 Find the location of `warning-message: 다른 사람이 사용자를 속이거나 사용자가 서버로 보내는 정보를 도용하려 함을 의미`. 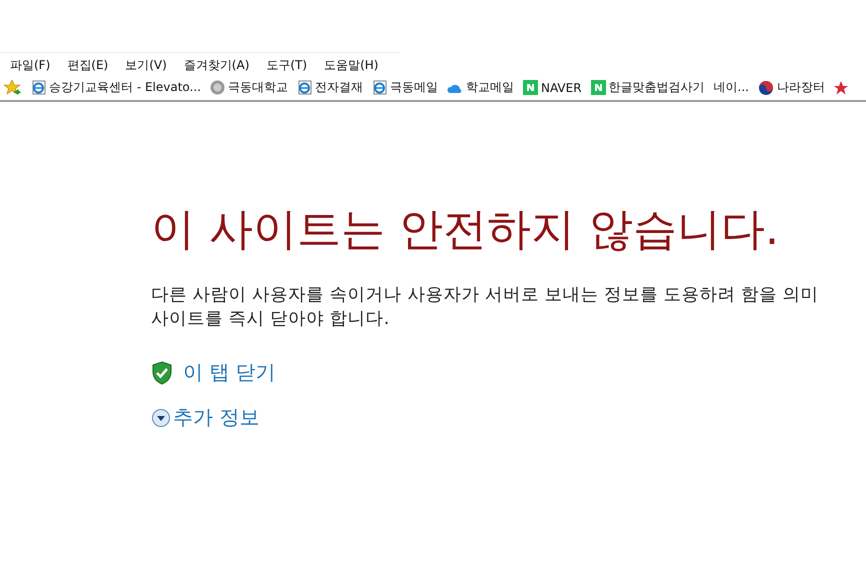

warning-message: 다른 사람이 사용자를 속이거나 사용자가 서버로 보내는 정보를 도용하려 함을 의미 is located at coordinates (485, 295).